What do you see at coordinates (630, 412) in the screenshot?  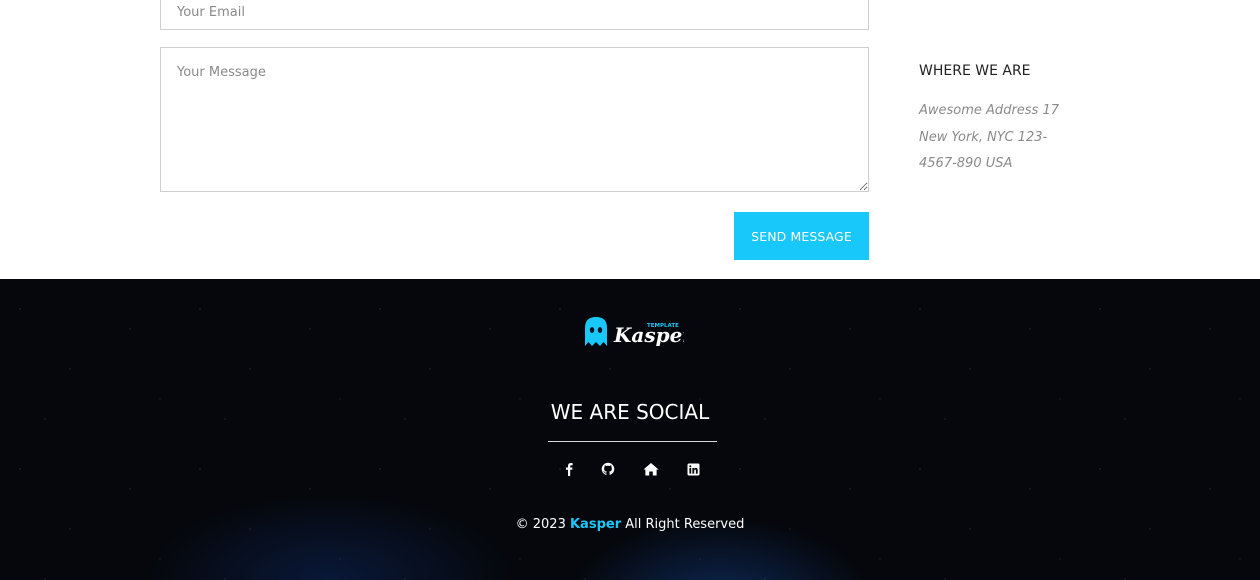 I see `social-title: WE ARE SOCIAL` at bounding box center [630, 412].